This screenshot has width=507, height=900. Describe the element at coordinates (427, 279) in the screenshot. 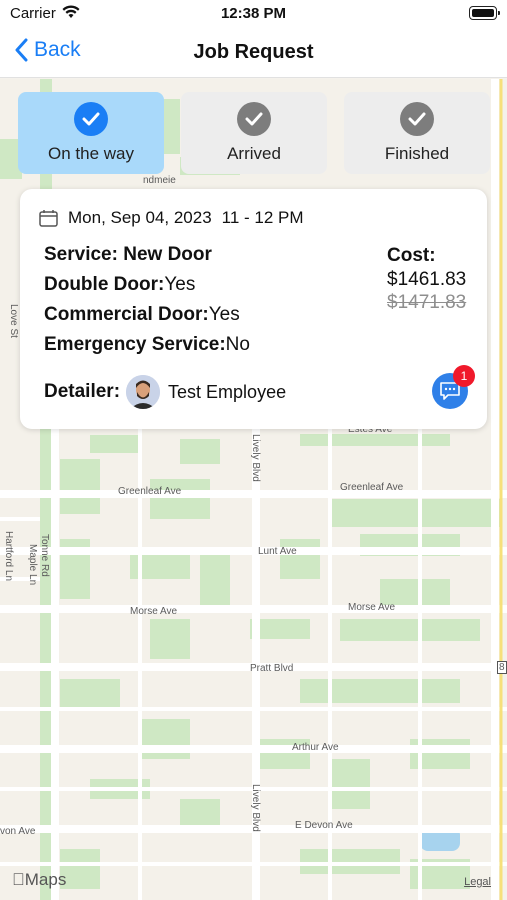

I see `cost-value: $1461.83` at that location.